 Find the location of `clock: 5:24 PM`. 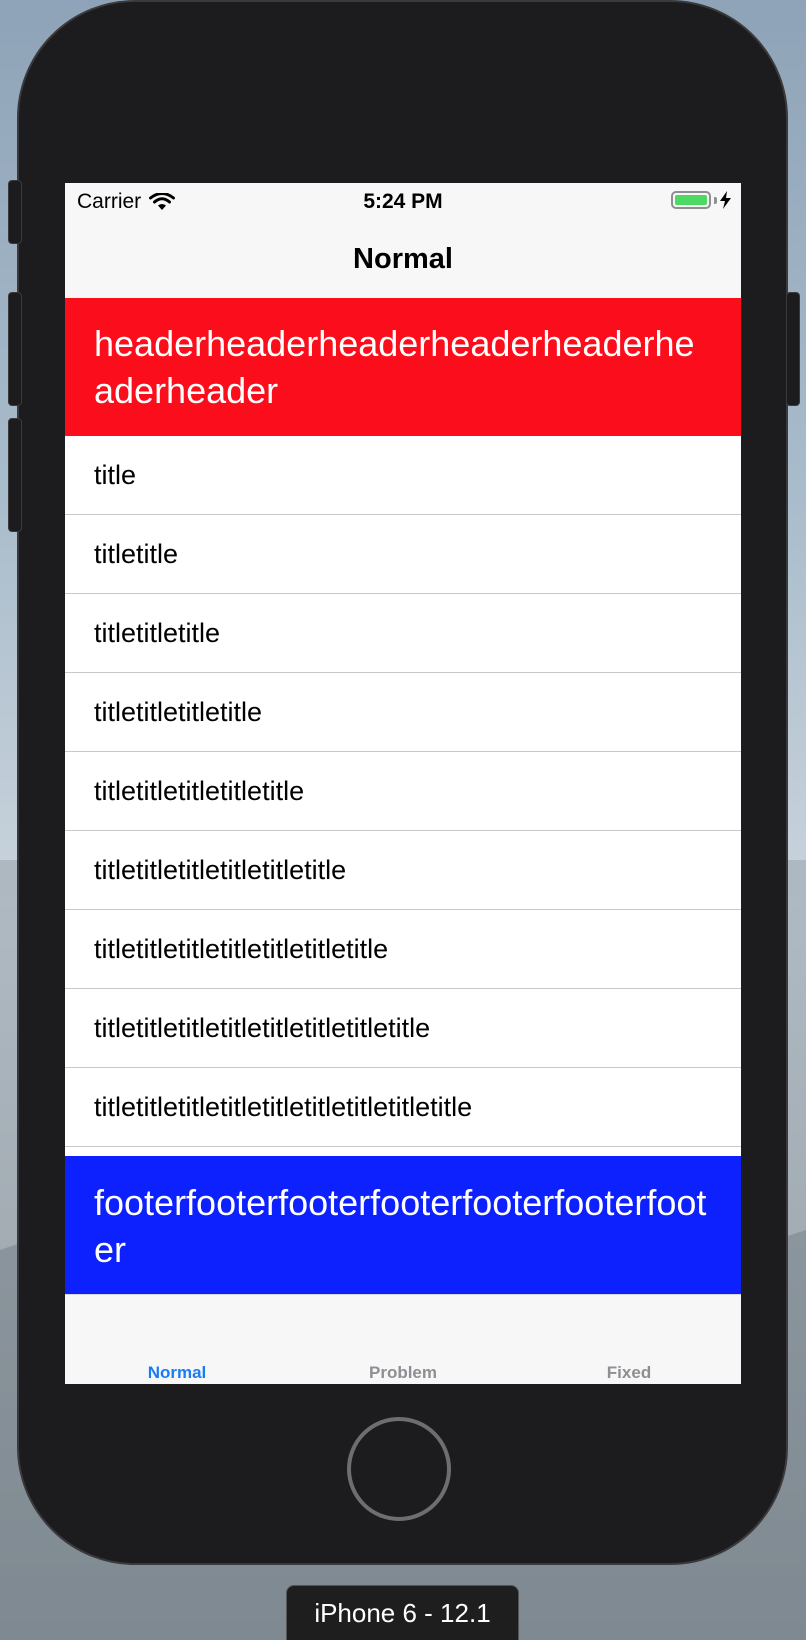

clock: 5:24 PM is located at coordinates (403, 201).